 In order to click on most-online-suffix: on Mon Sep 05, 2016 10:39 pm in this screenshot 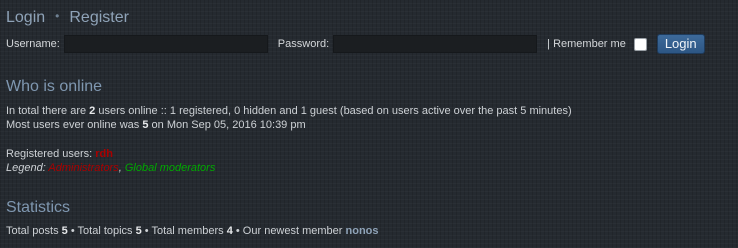, I will do `click(227, 125)`.